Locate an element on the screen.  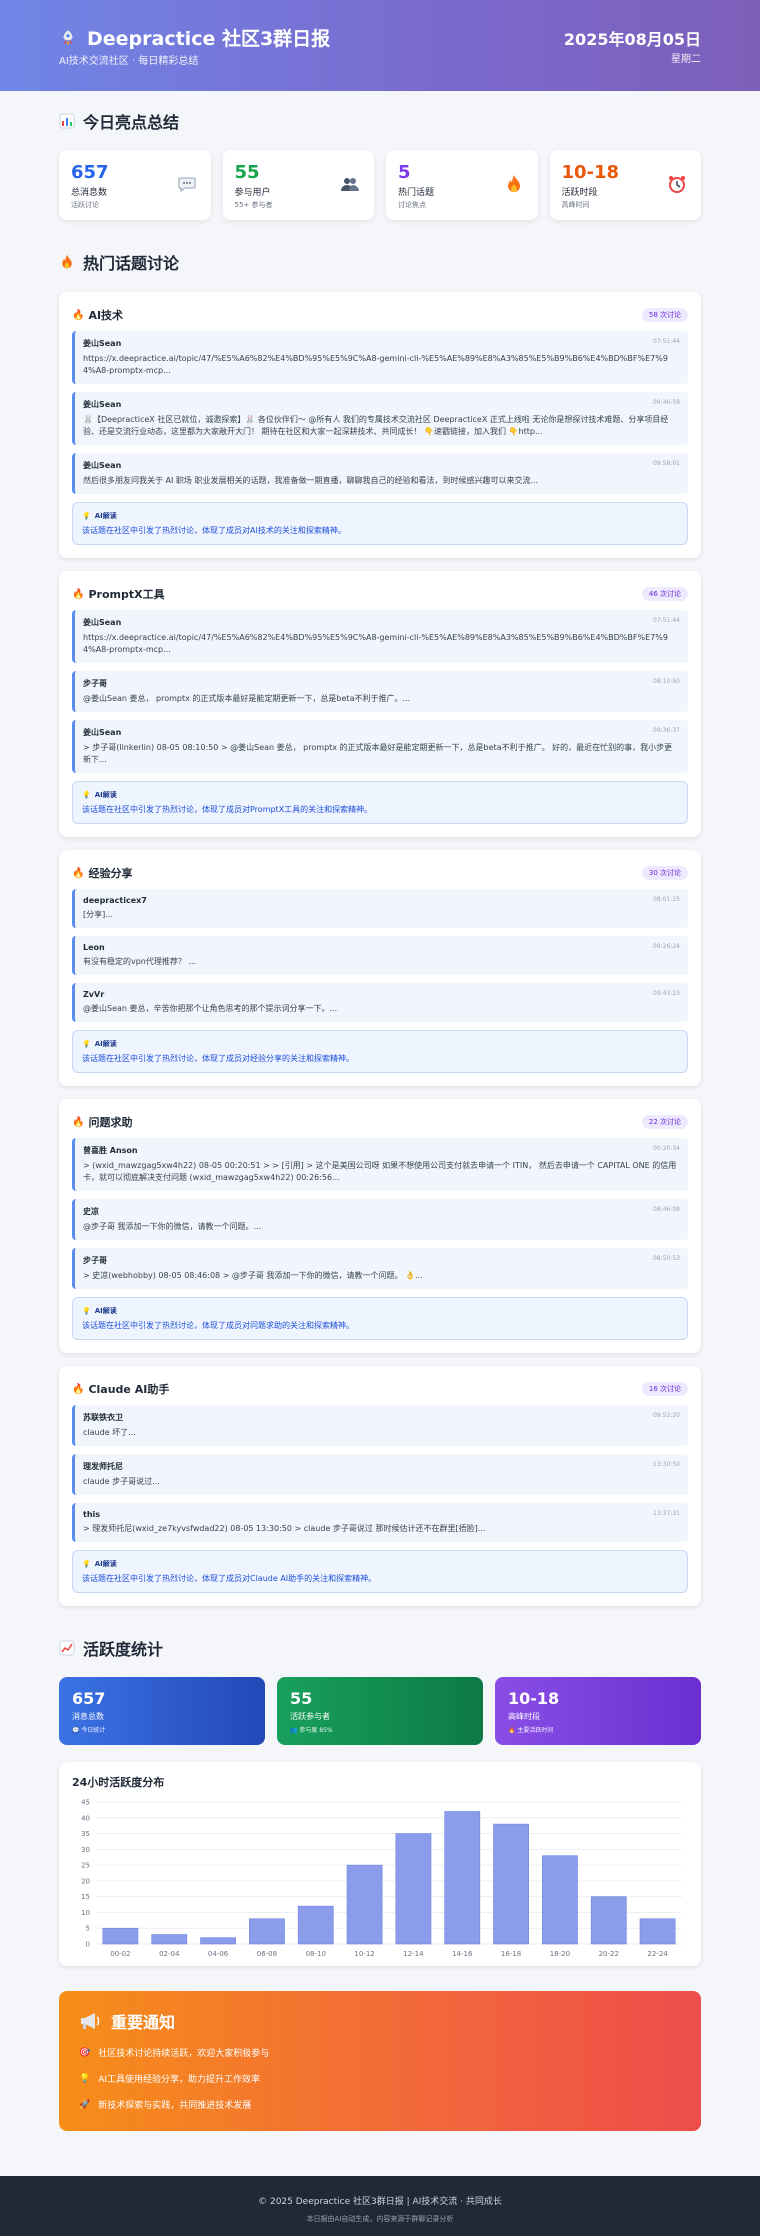
activity-label: 高峰时段 is located at coordinates (524, 1716).